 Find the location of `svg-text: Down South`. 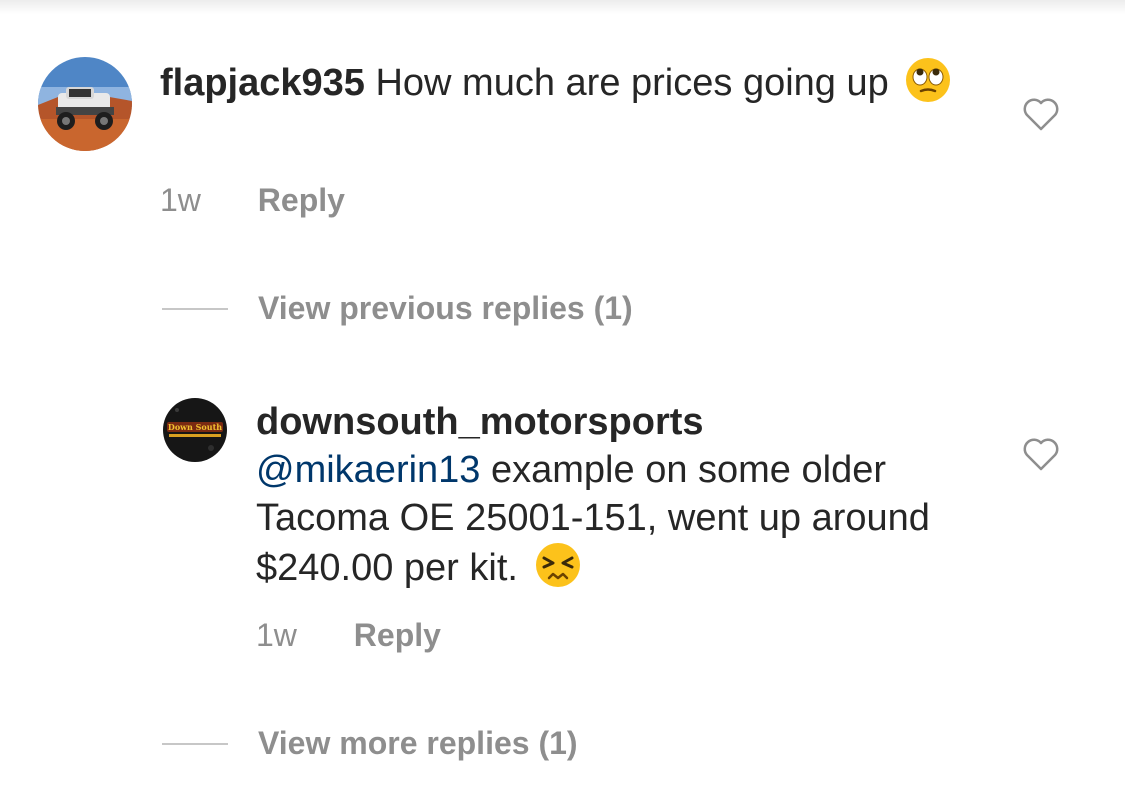

svg-text: Down South is located at coordinates (195, 427).